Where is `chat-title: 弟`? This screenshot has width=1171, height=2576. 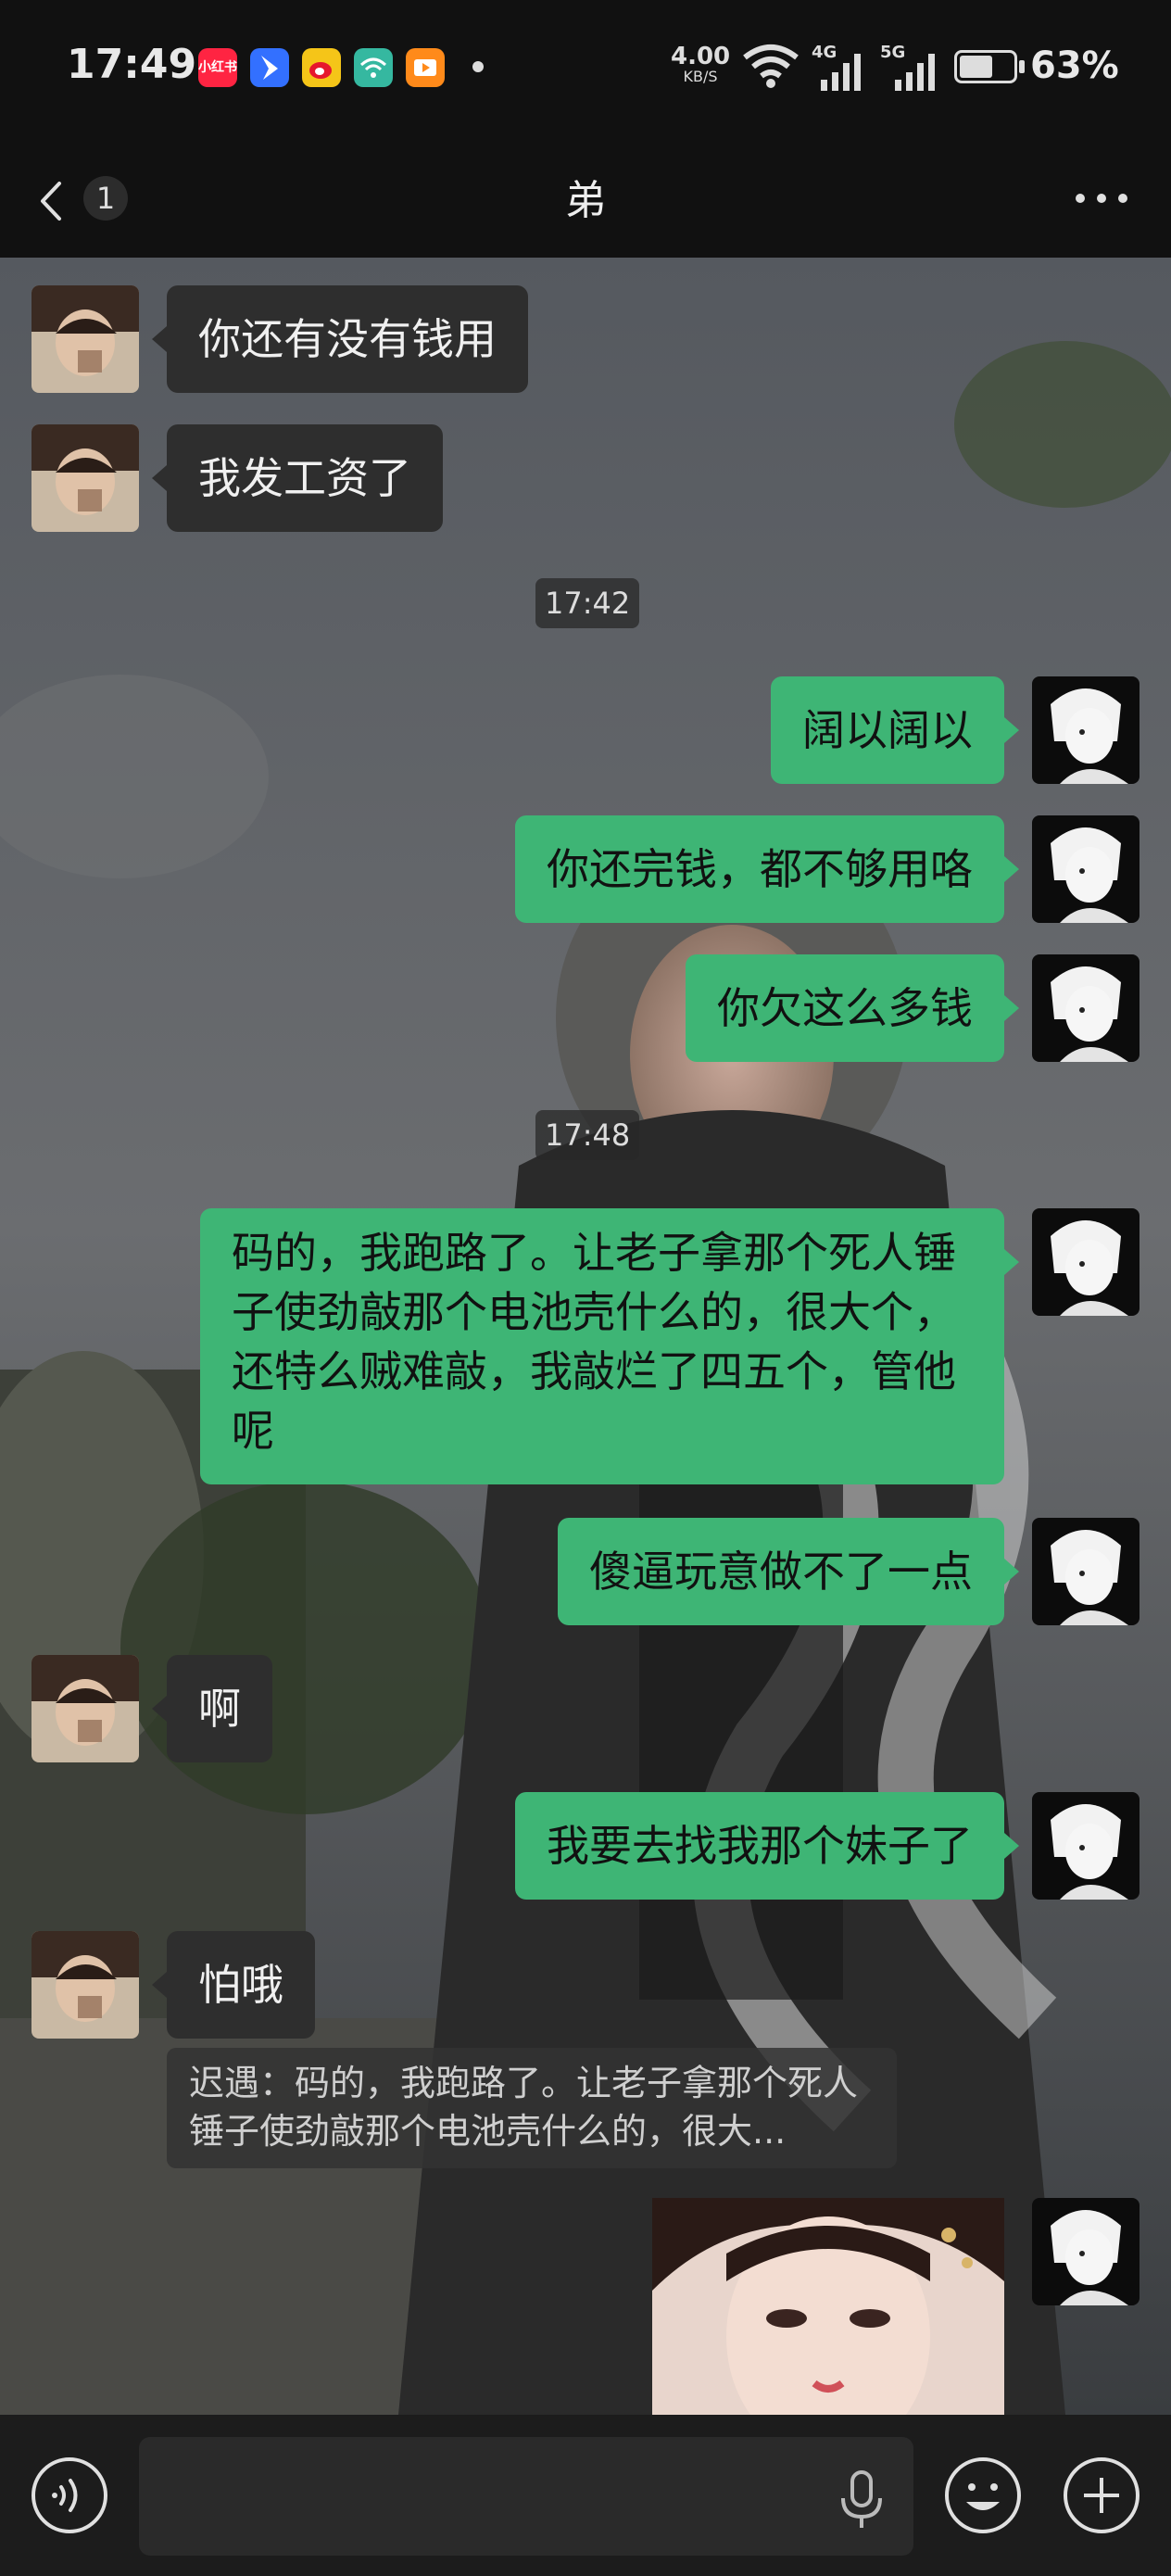 chat-title: 弟 is located at coordinates (585, 200).